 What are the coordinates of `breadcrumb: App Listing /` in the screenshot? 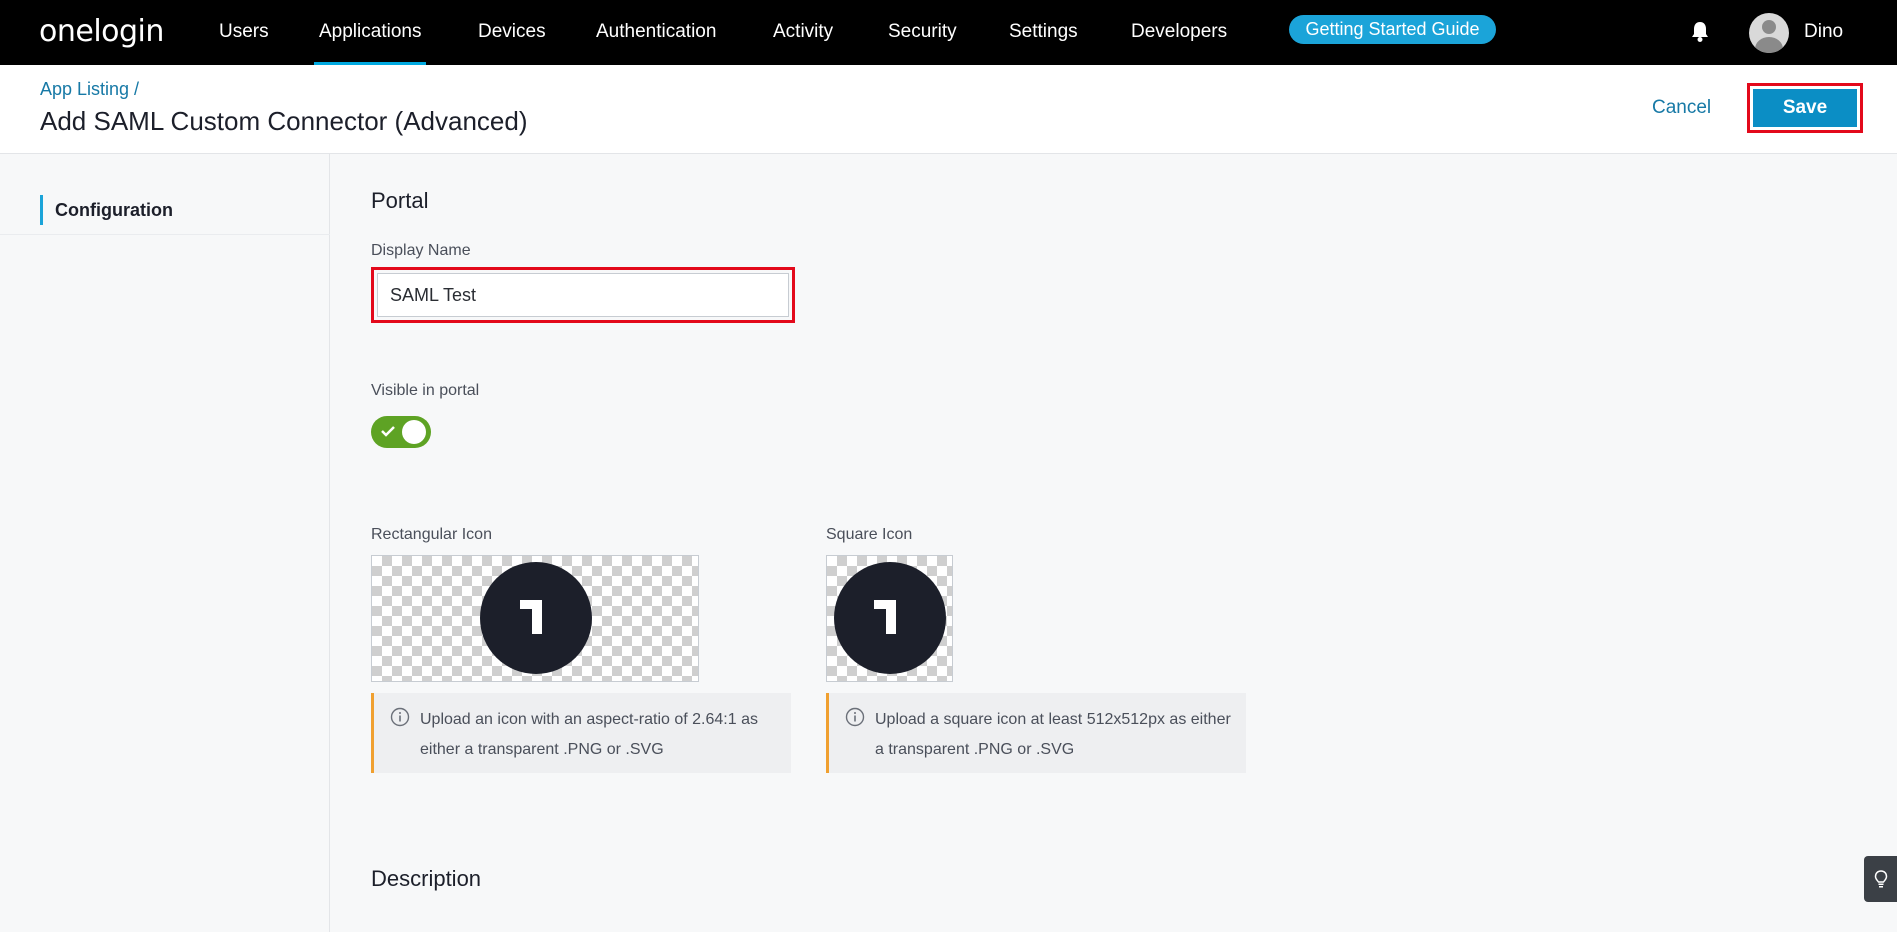 It's located at (89, 89).